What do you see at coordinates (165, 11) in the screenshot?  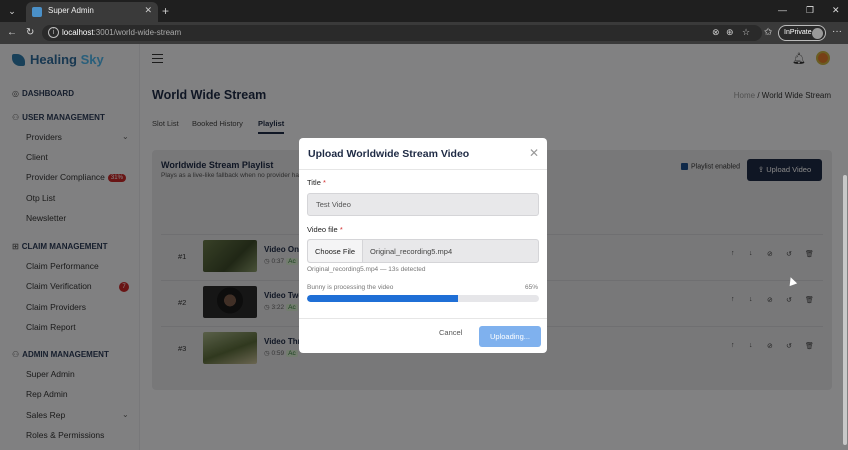 I see `plus-icon: +` at bounding box center [165, 11].